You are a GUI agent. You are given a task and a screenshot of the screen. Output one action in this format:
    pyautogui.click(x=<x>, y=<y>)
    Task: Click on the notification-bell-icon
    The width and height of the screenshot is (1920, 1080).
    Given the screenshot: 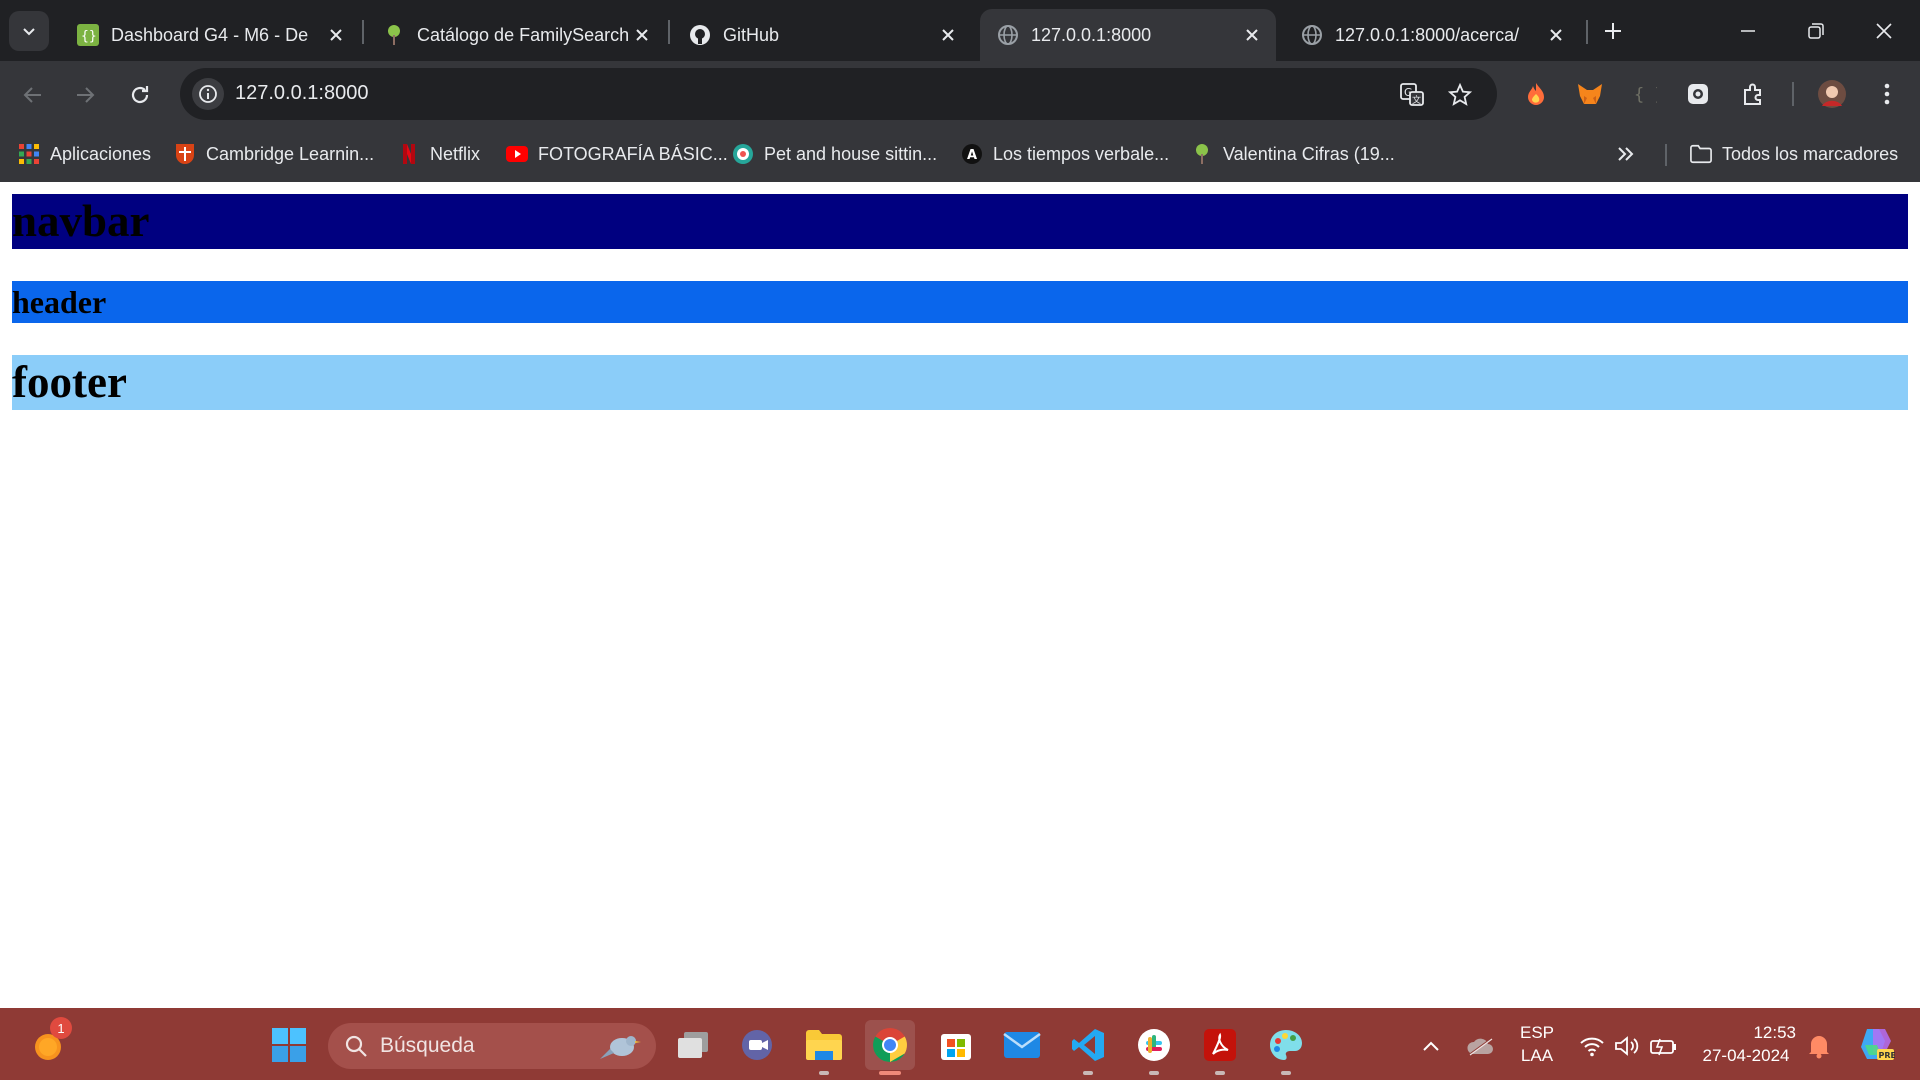 What is the action you would take?
    pyautogui.click(x=1819, y=1046)
    